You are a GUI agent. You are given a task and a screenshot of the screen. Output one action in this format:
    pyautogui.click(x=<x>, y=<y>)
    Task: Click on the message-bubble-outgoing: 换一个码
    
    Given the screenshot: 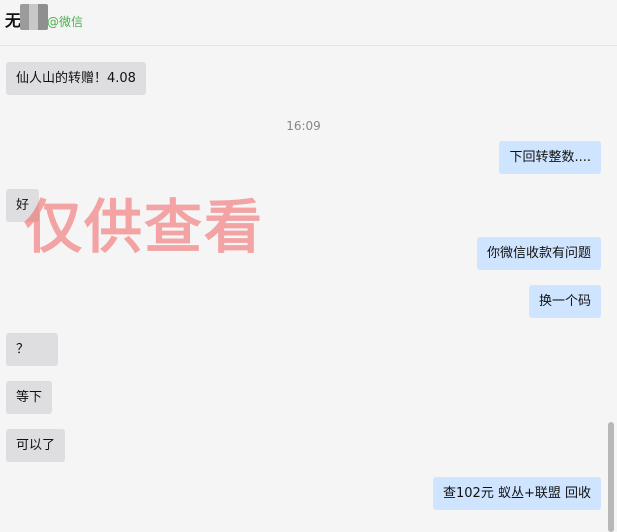 What is the action you would take?
    pyautogui.click(x=564, y=301)
    